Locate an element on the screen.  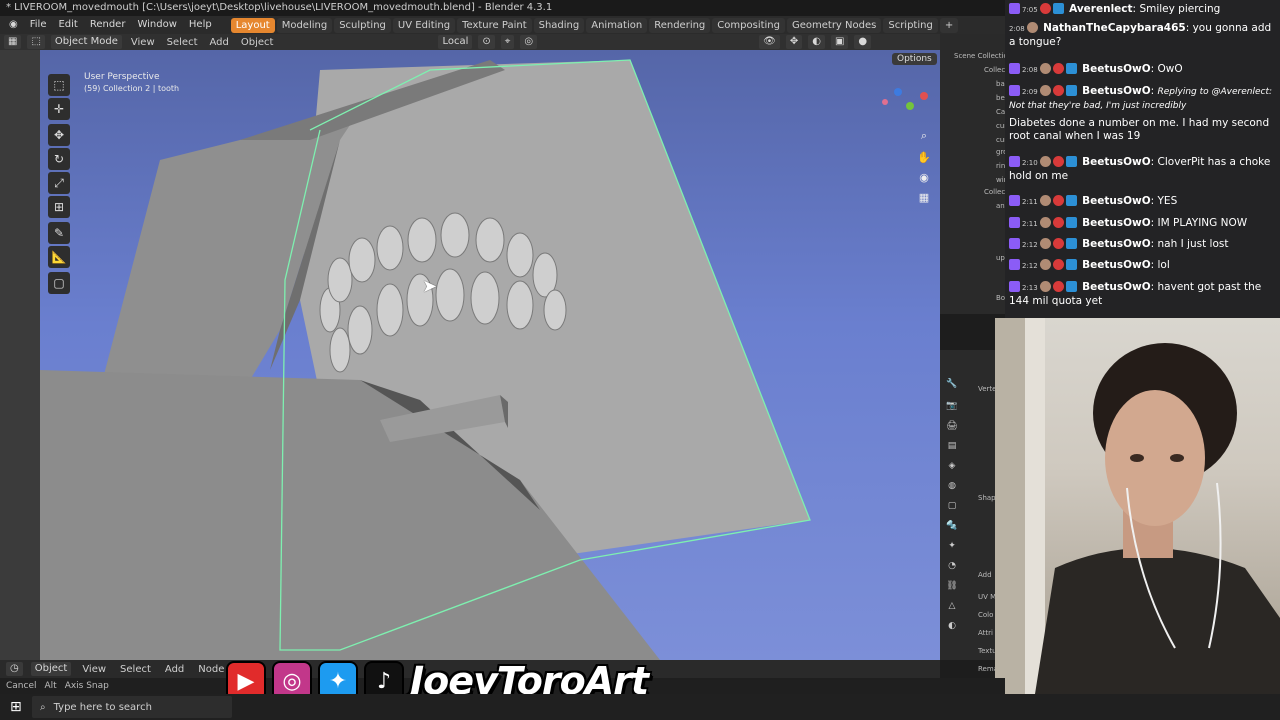
timeline-menu-add: Add is located at coordinates (174, 669).